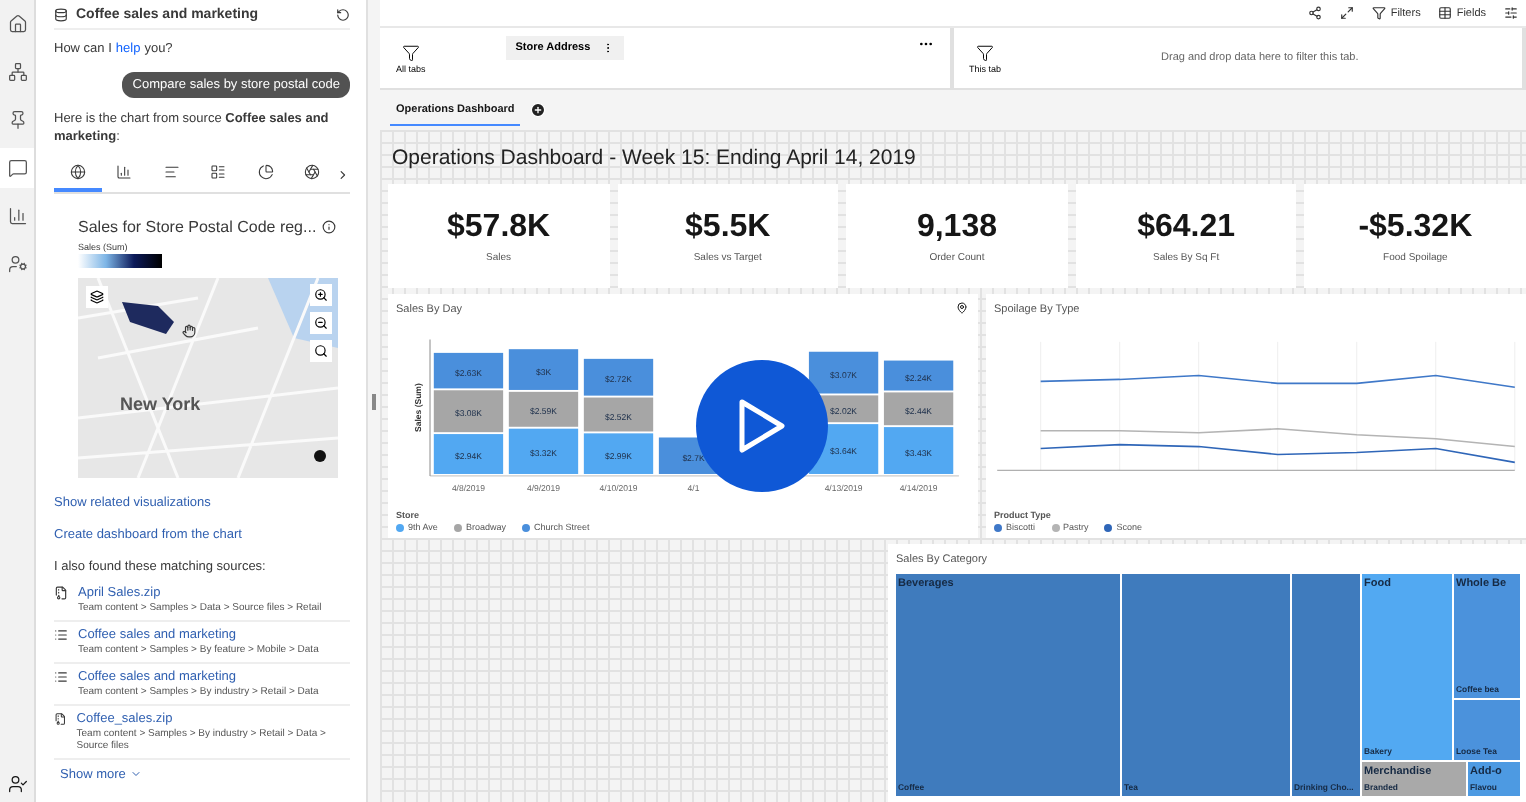 This screenshot has width=1526, height=802. What do you see at coordinates (208, 377) in the screenshot?
I see `map: New York` at bounding box center [208, 377].